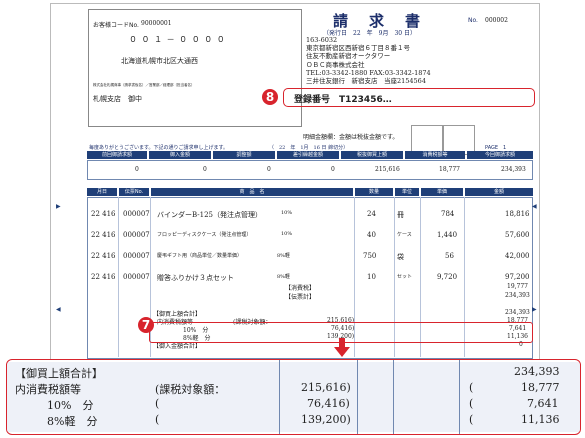 The height and width of the screenshot is (438, 585). What do you see at coordinates (372, 155) in the screenshot?
I see `summary-header: 税抜御買上額` at bounding box center [372, 155].